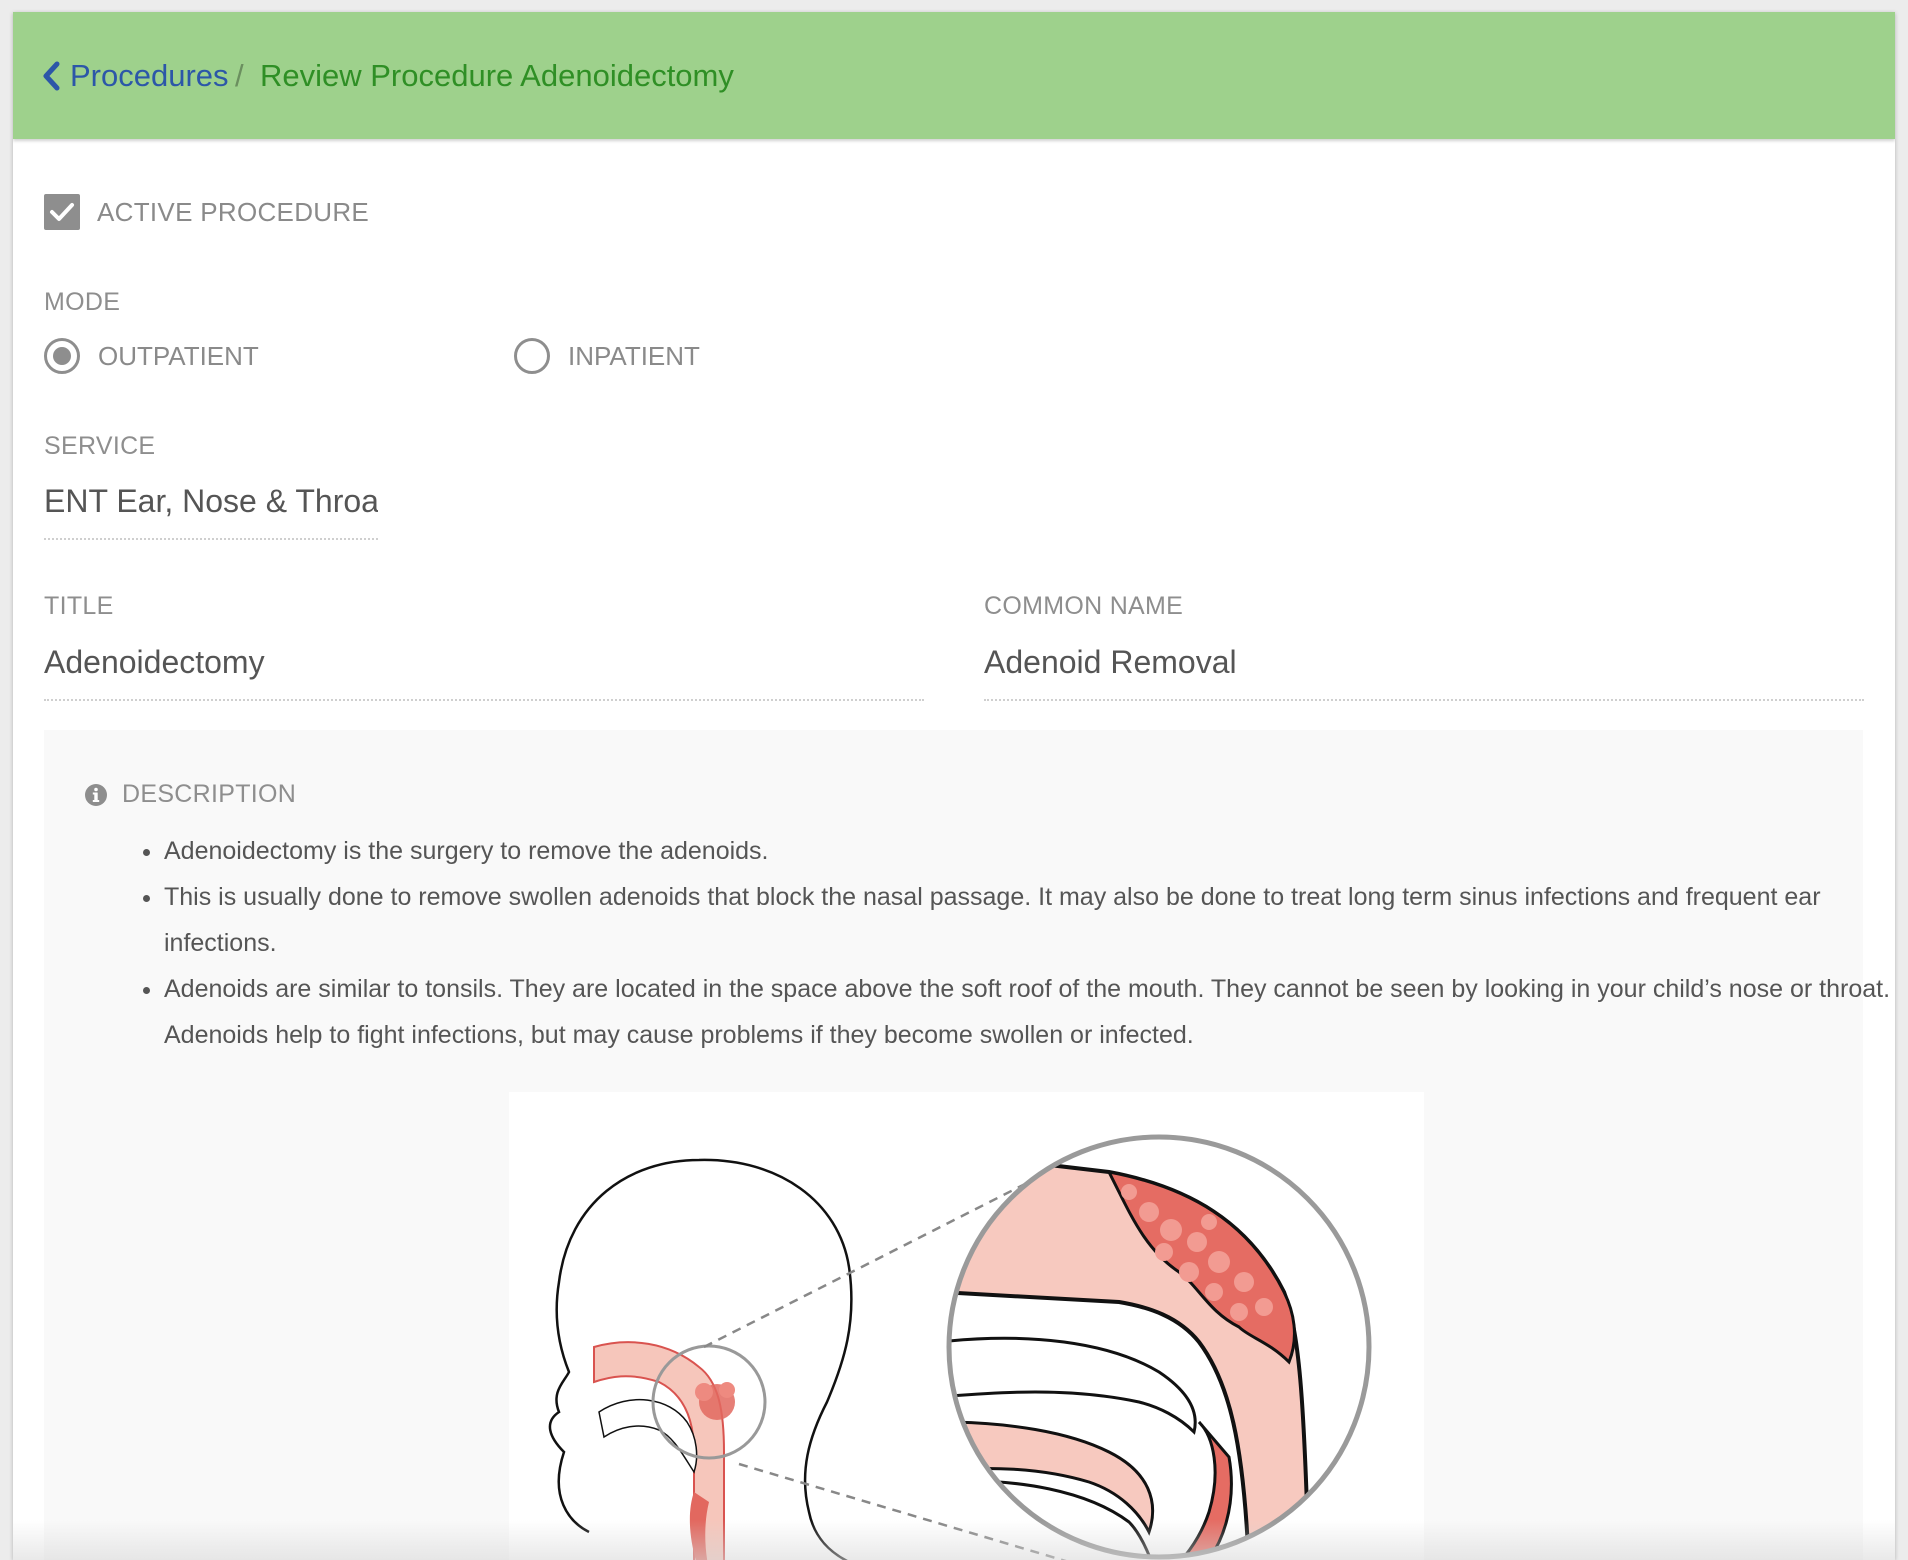  I want to click on mode-label: MODE, so click(82, 302).